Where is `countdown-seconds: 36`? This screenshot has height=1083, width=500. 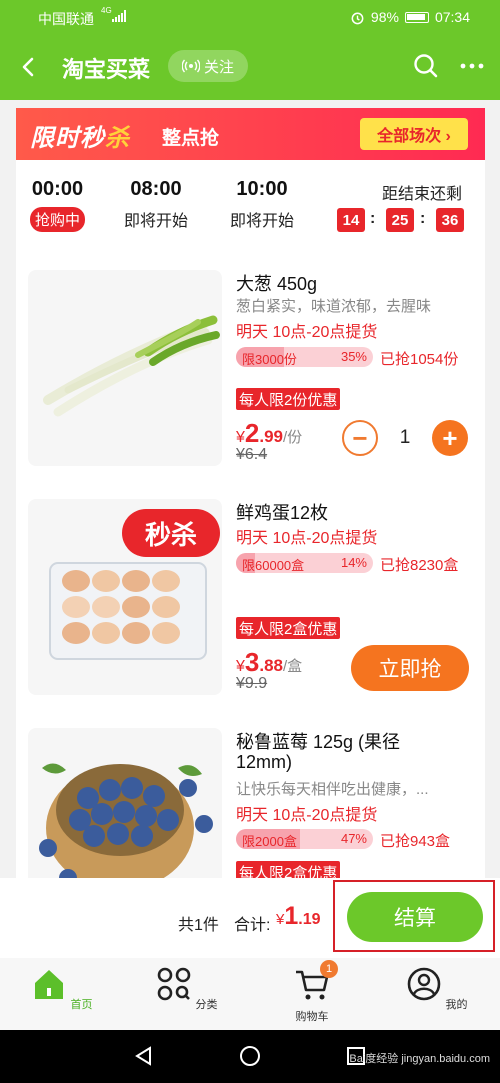 countdown-seconds: 36 is located at coordinates (450, 220).